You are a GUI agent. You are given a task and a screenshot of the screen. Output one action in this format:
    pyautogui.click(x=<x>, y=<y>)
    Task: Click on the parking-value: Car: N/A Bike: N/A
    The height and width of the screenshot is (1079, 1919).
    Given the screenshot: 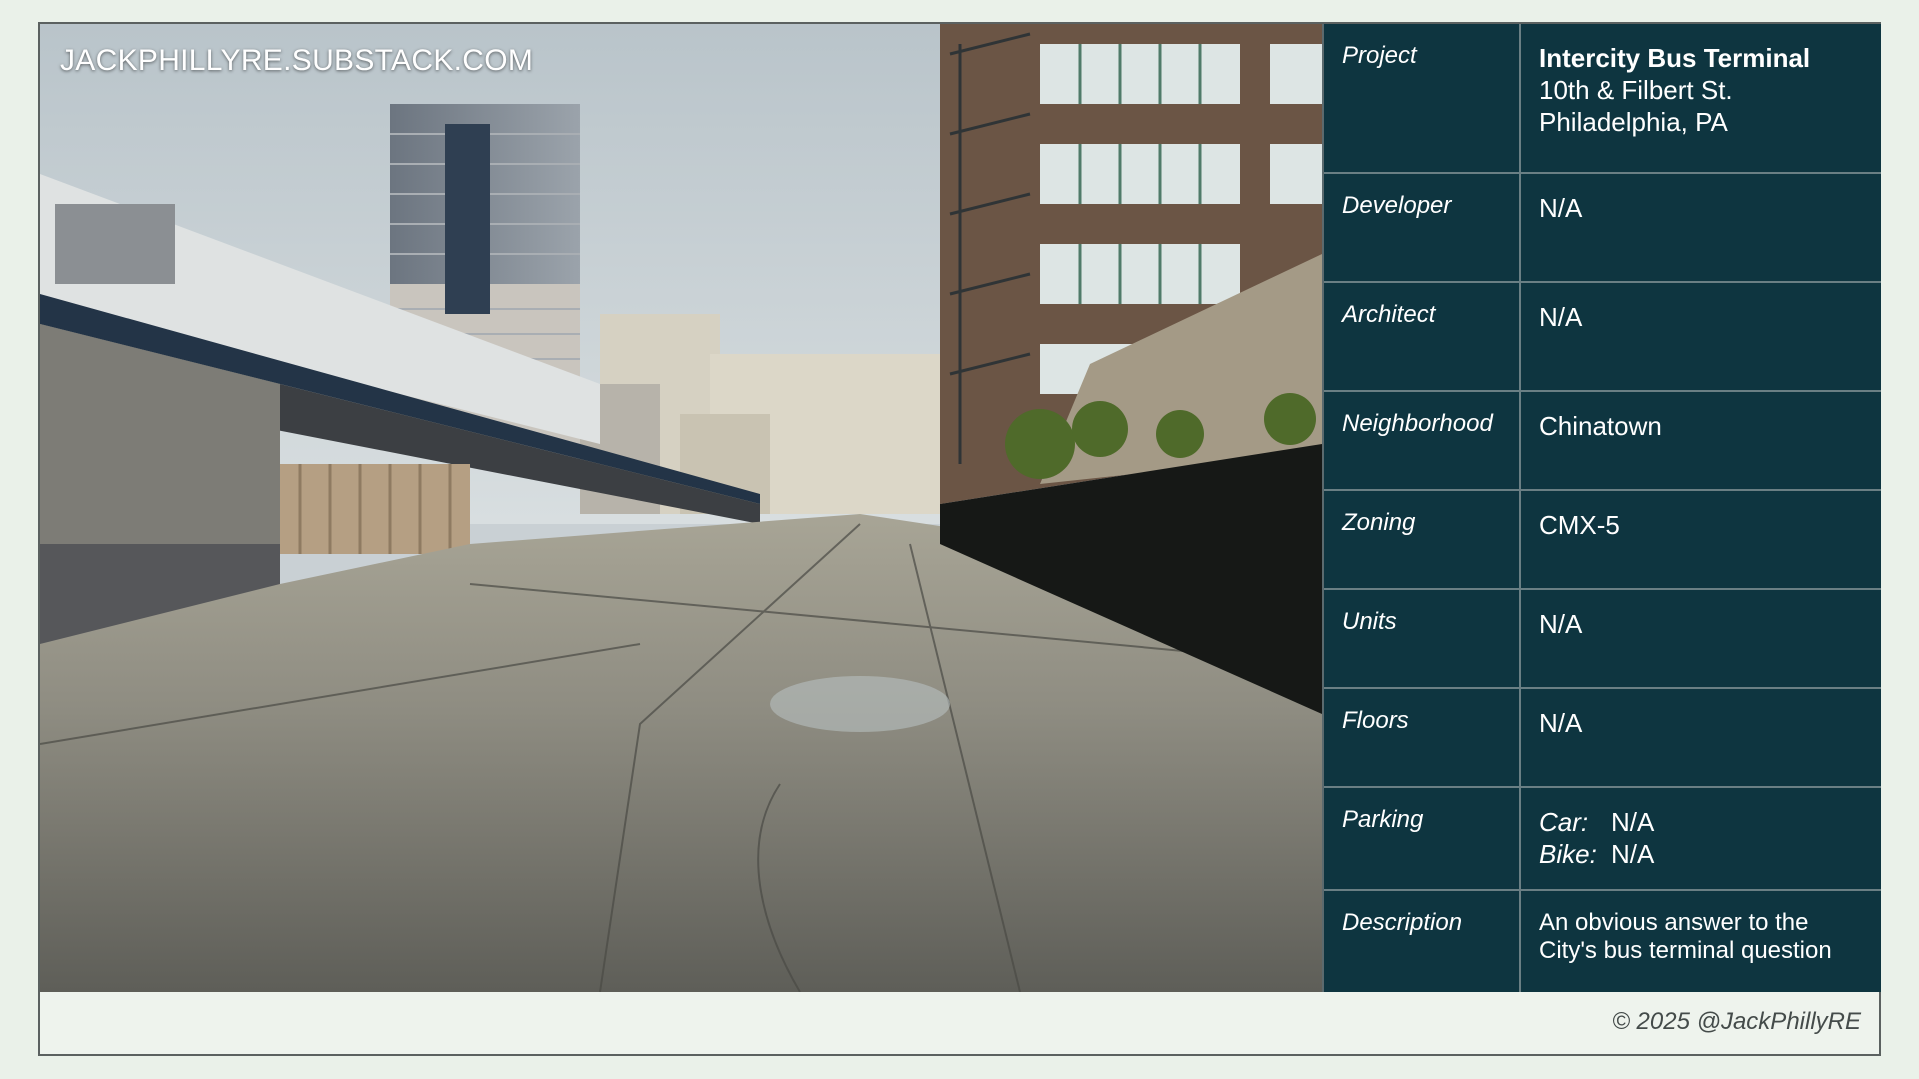 What is the action you would take?
    pyautogui.click(x=1704, y=838)
    